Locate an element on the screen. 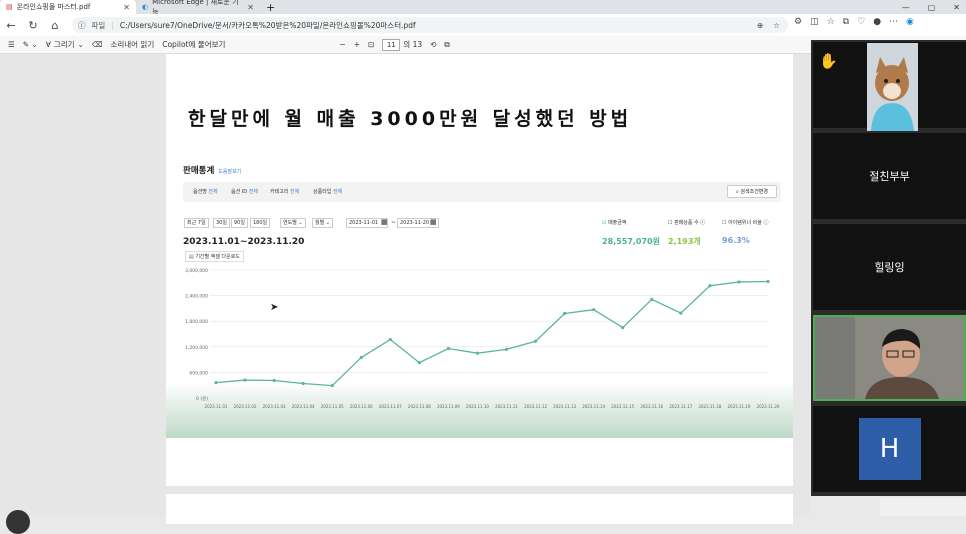 This screenshot has width=966, height=534. checkbox-icon: ☐ is located at coordinates (724, 223).